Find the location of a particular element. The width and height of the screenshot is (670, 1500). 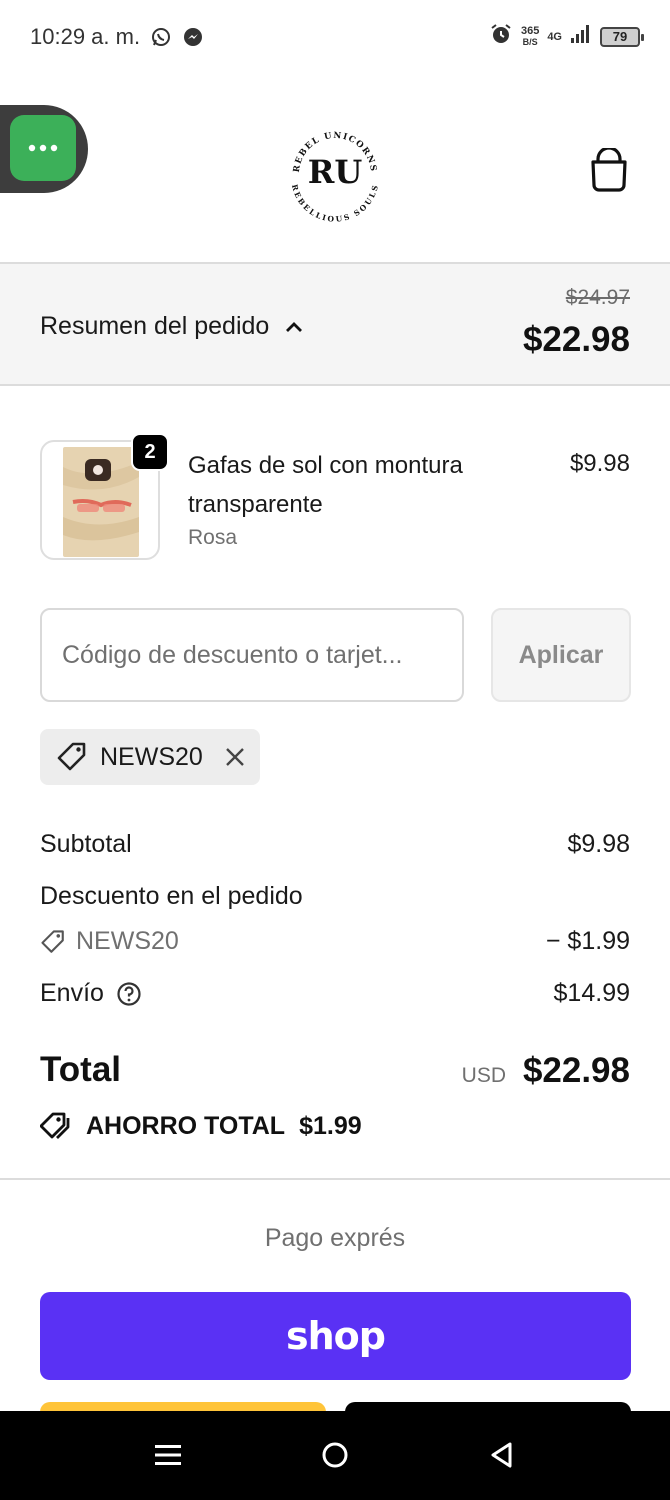

savings-label: AHORRO TOTAL is located at coordinates (186, 1125).